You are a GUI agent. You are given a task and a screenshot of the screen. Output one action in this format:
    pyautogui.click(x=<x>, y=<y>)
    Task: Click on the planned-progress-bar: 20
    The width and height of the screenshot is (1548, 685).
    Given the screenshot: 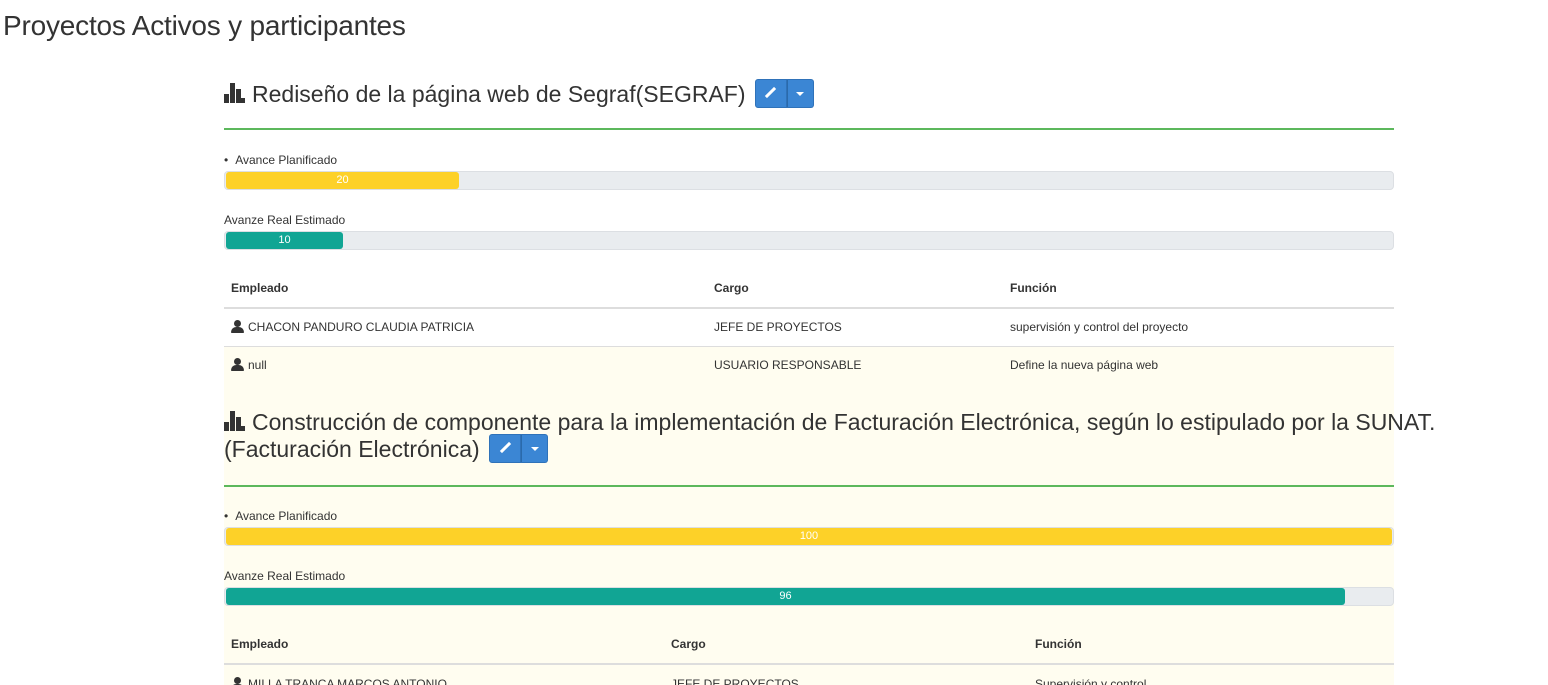 What is the action you would take?
    pyautogui.click(x=342, y=180)
    